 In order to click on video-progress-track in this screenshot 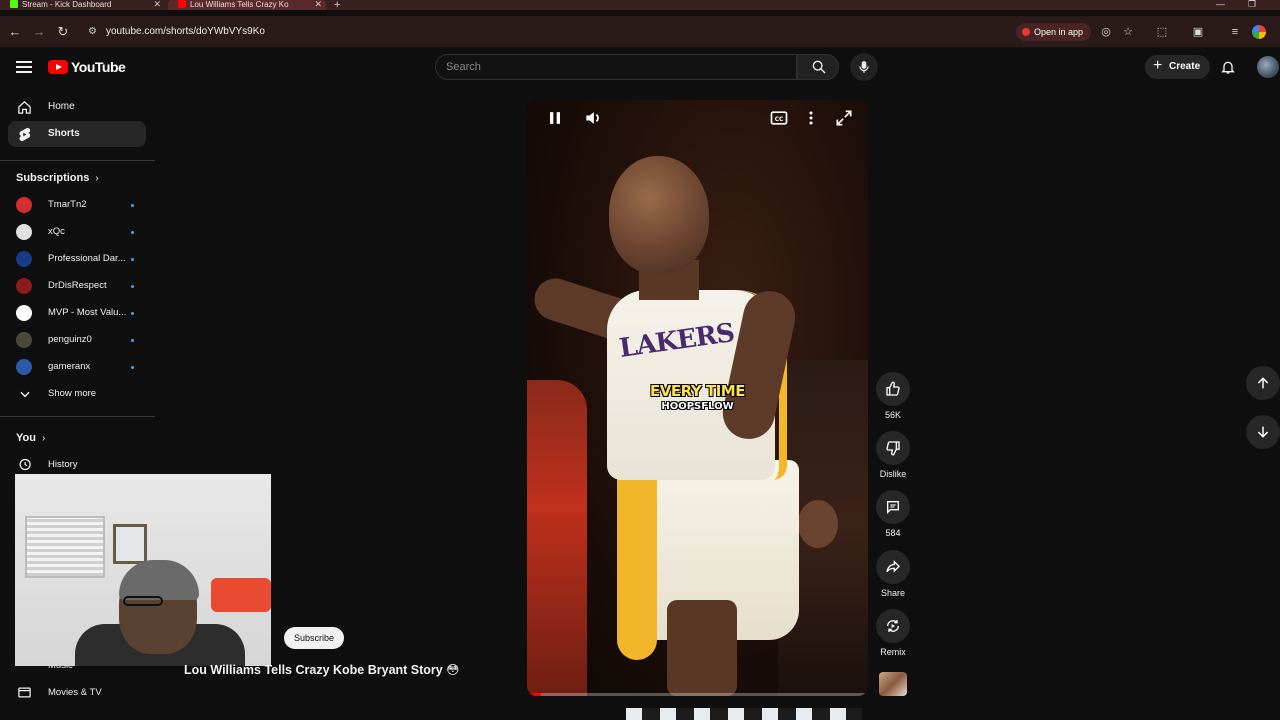, I will do `click(697, 694)`.